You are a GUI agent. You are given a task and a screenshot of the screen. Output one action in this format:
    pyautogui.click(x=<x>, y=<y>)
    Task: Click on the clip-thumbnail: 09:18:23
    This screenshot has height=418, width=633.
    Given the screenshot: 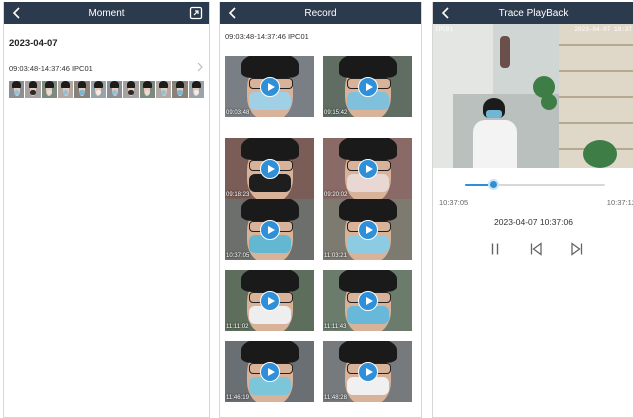 What is the action you would take?
    pyautogui.click(x=269, y=168)
    